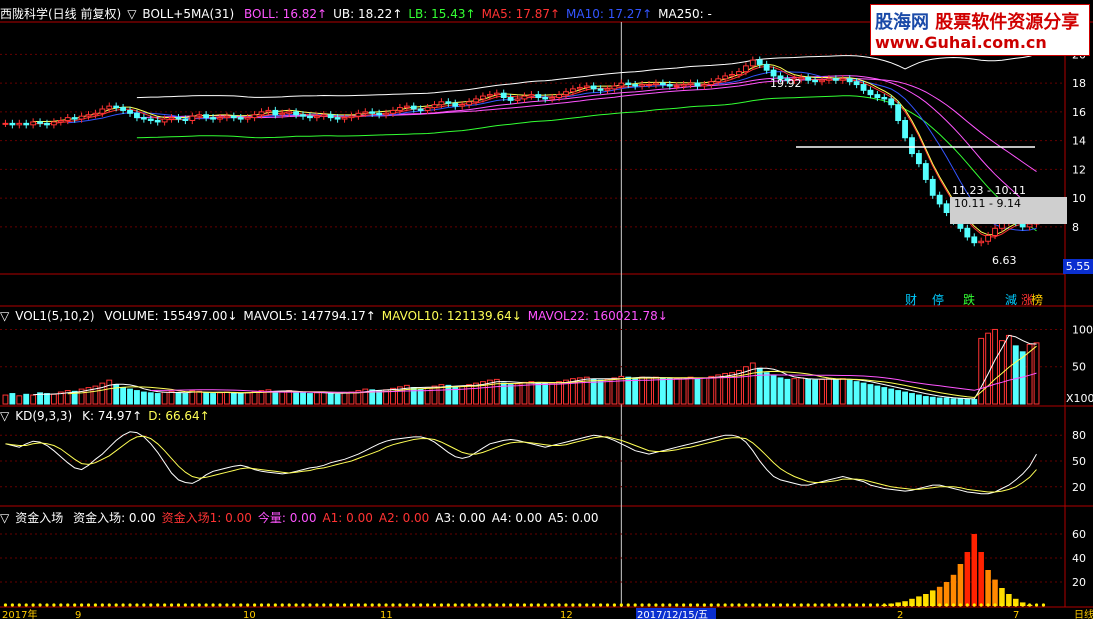  Describe the element at coordinates (1079, 112) in the screenshot. I see `price-tick-label: 16` at that location.